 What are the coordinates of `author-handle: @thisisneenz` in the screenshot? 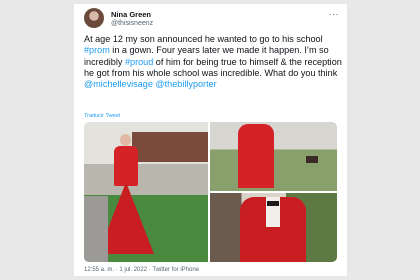 It's located at (132, 23).